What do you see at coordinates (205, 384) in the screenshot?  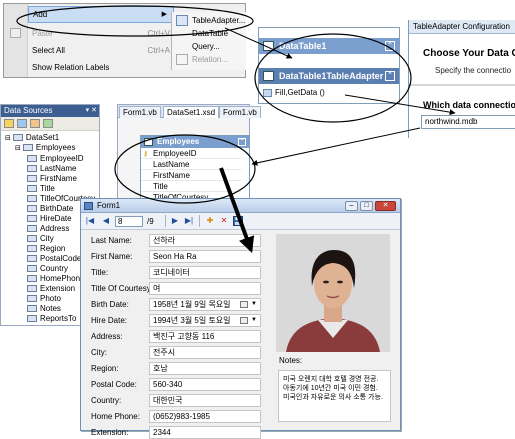 I see `text-field: 560-340` at bounding box center [205, 384].